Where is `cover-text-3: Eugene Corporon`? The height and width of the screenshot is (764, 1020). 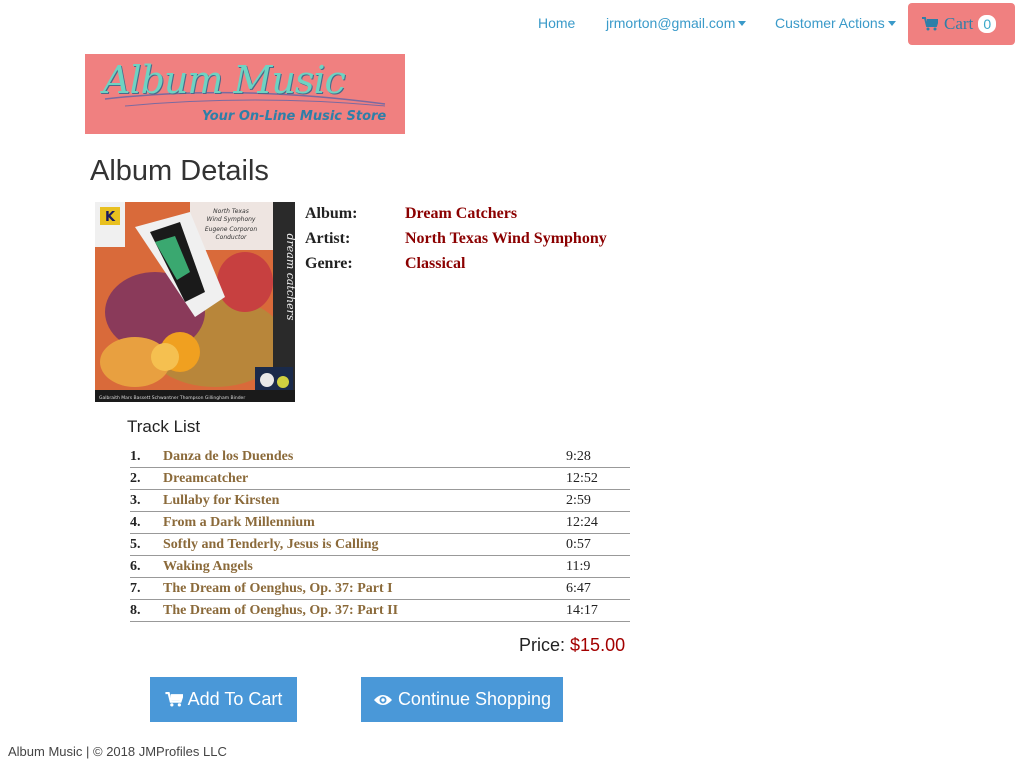 cover-text-3: Eugene Corporon is located at coordinates (231, 229).